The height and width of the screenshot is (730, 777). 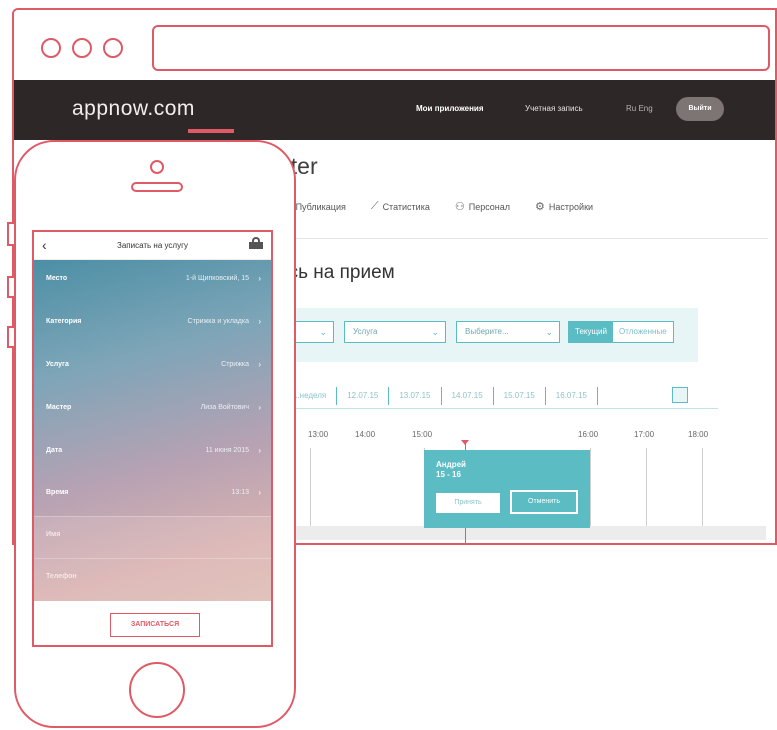 What do you see at coordinates (152, 281) in the screenshot?
I see `form-row-place: Место 1-й Щипковский, 15 ›` at bounding box center [152, 281].